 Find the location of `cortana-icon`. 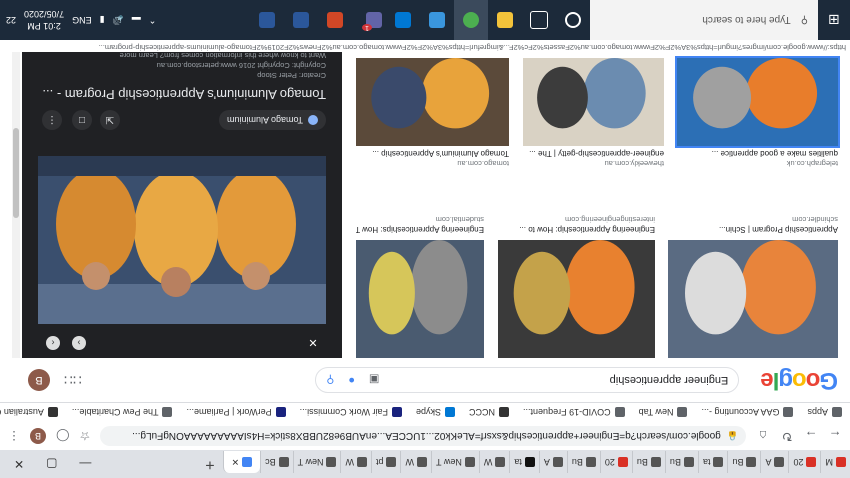

cortana-icon is located at coordinates (573, 20).